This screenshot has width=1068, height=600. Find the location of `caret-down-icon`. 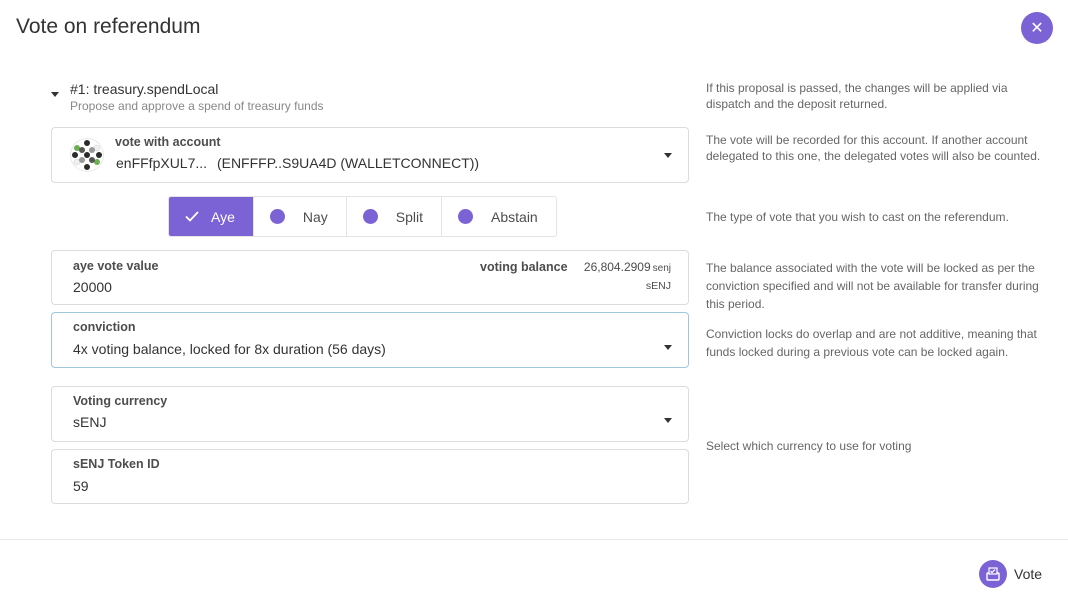

caret-down-icon is located at coordinates (55, 94).